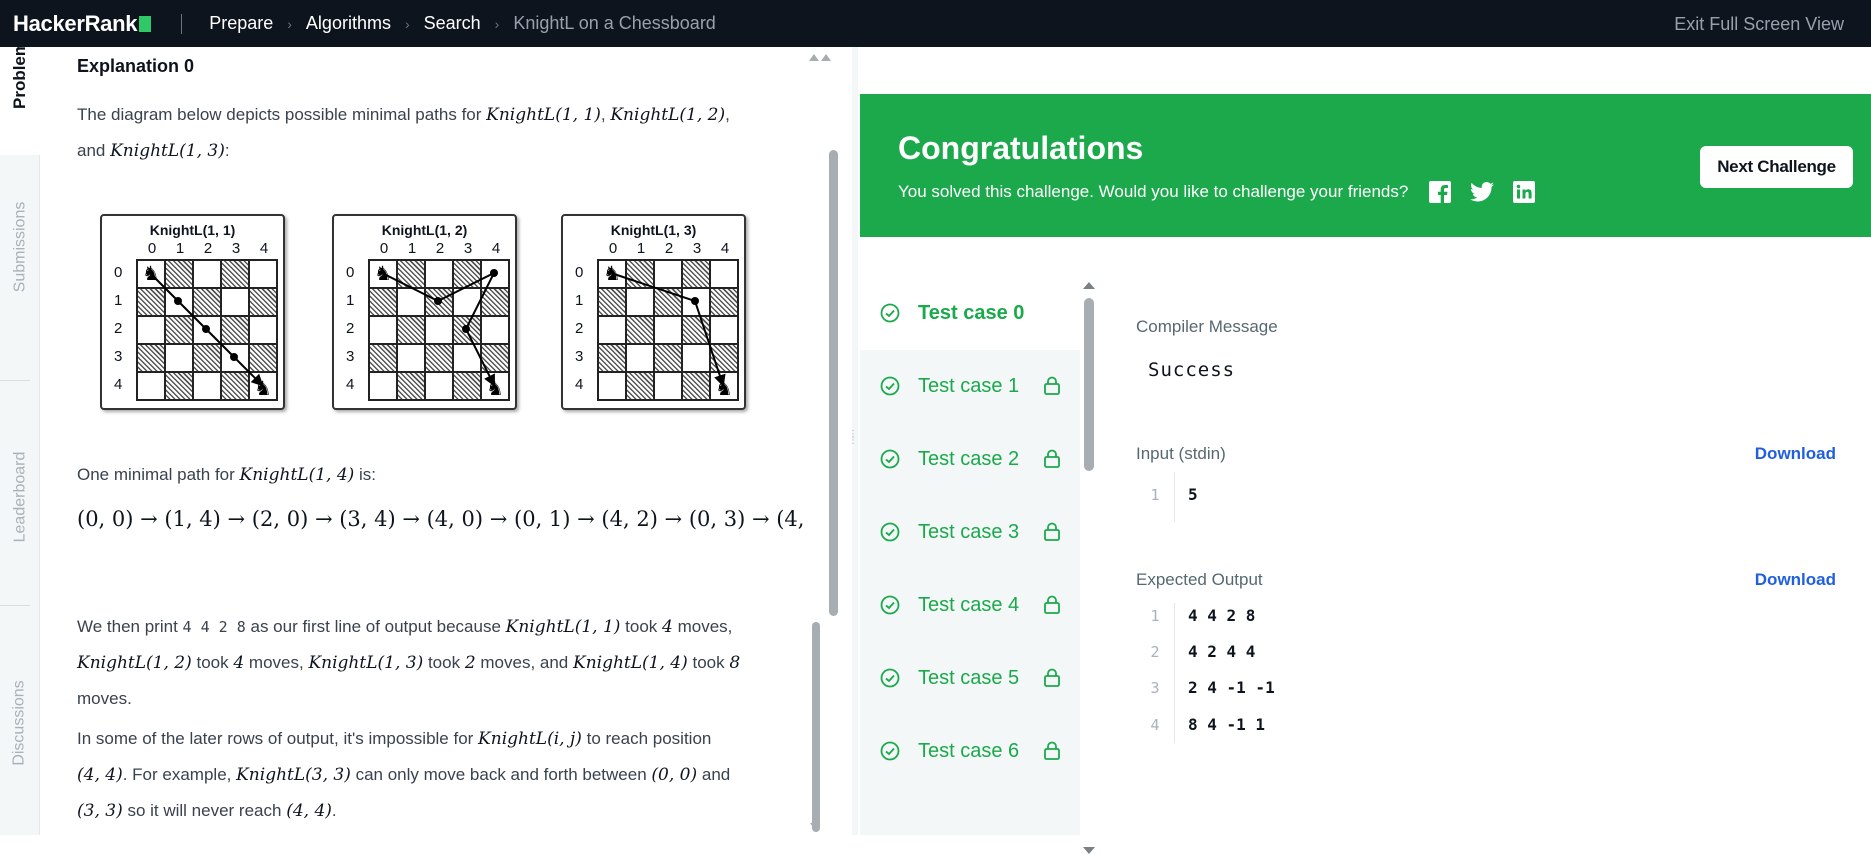  Describe the element at coordinates (192, 312) in the screenshot. I see `chessboard-diagram: KnightL(1, 1) 01234 01234 ♞ ♞` at that location.